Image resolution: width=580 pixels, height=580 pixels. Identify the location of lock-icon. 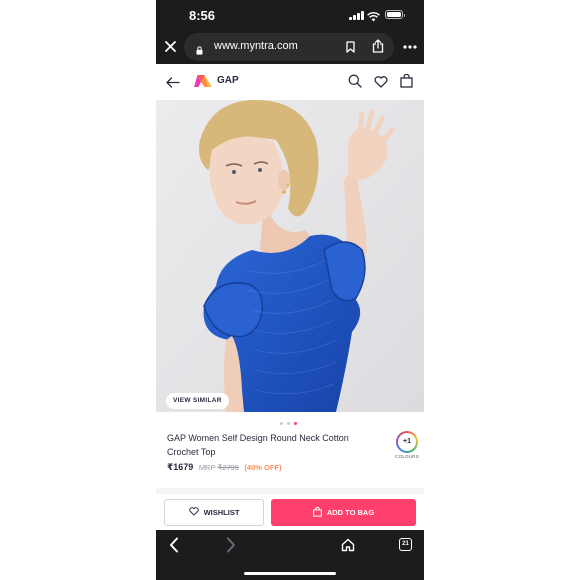
(199, 51).